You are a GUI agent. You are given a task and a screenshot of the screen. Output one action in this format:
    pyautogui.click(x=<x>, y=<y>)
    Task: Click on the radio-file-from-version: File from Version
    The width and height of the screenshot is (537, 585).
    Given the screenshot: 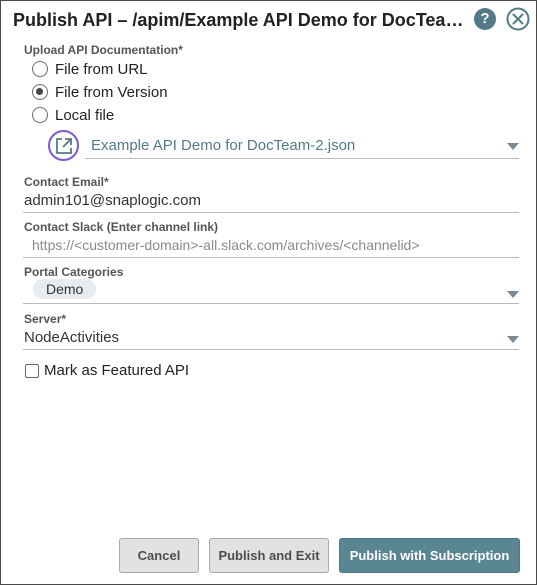 What is the action you would take?
    pyautogui.click(x=100, y=92)
    